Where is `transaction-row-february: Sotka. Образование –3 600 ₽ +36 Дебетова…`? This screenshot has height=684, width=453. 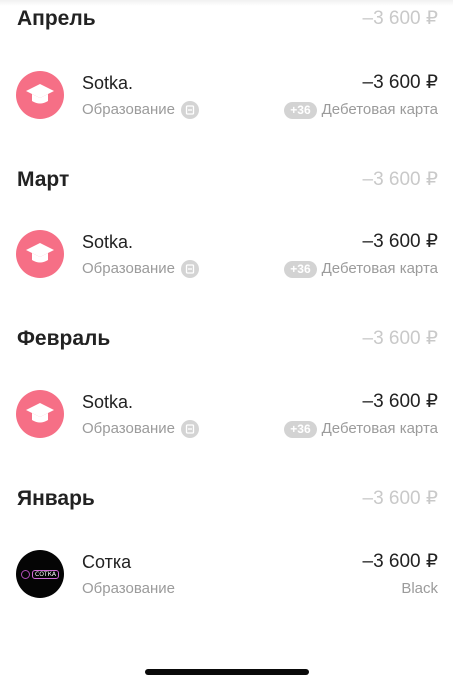 transaction-row-february: Sotka. Образование –3 600 ₽ +36 Дебетова… is located at coordinates (227, 414).